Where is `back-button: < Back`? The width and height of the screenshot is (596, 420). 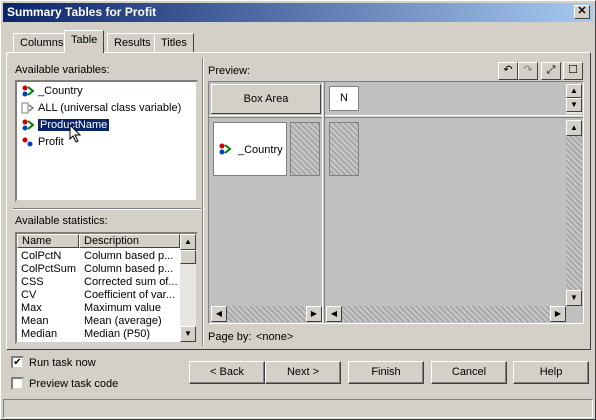
back-button: < Back is located at coordinates (227, 372).